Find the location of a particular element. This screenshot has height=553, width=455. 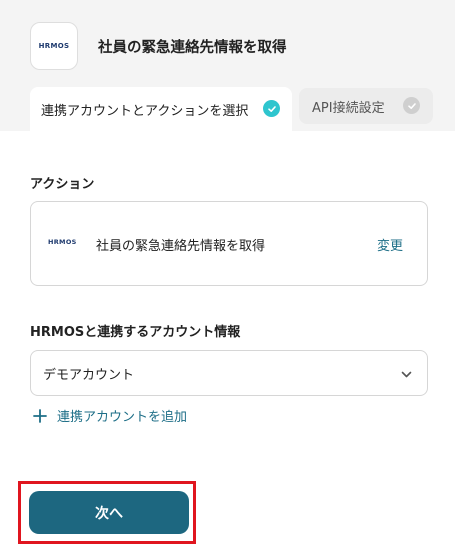

page-title: 社員の緊急連絡先情報を取得 is located at coordinates (192, 48).